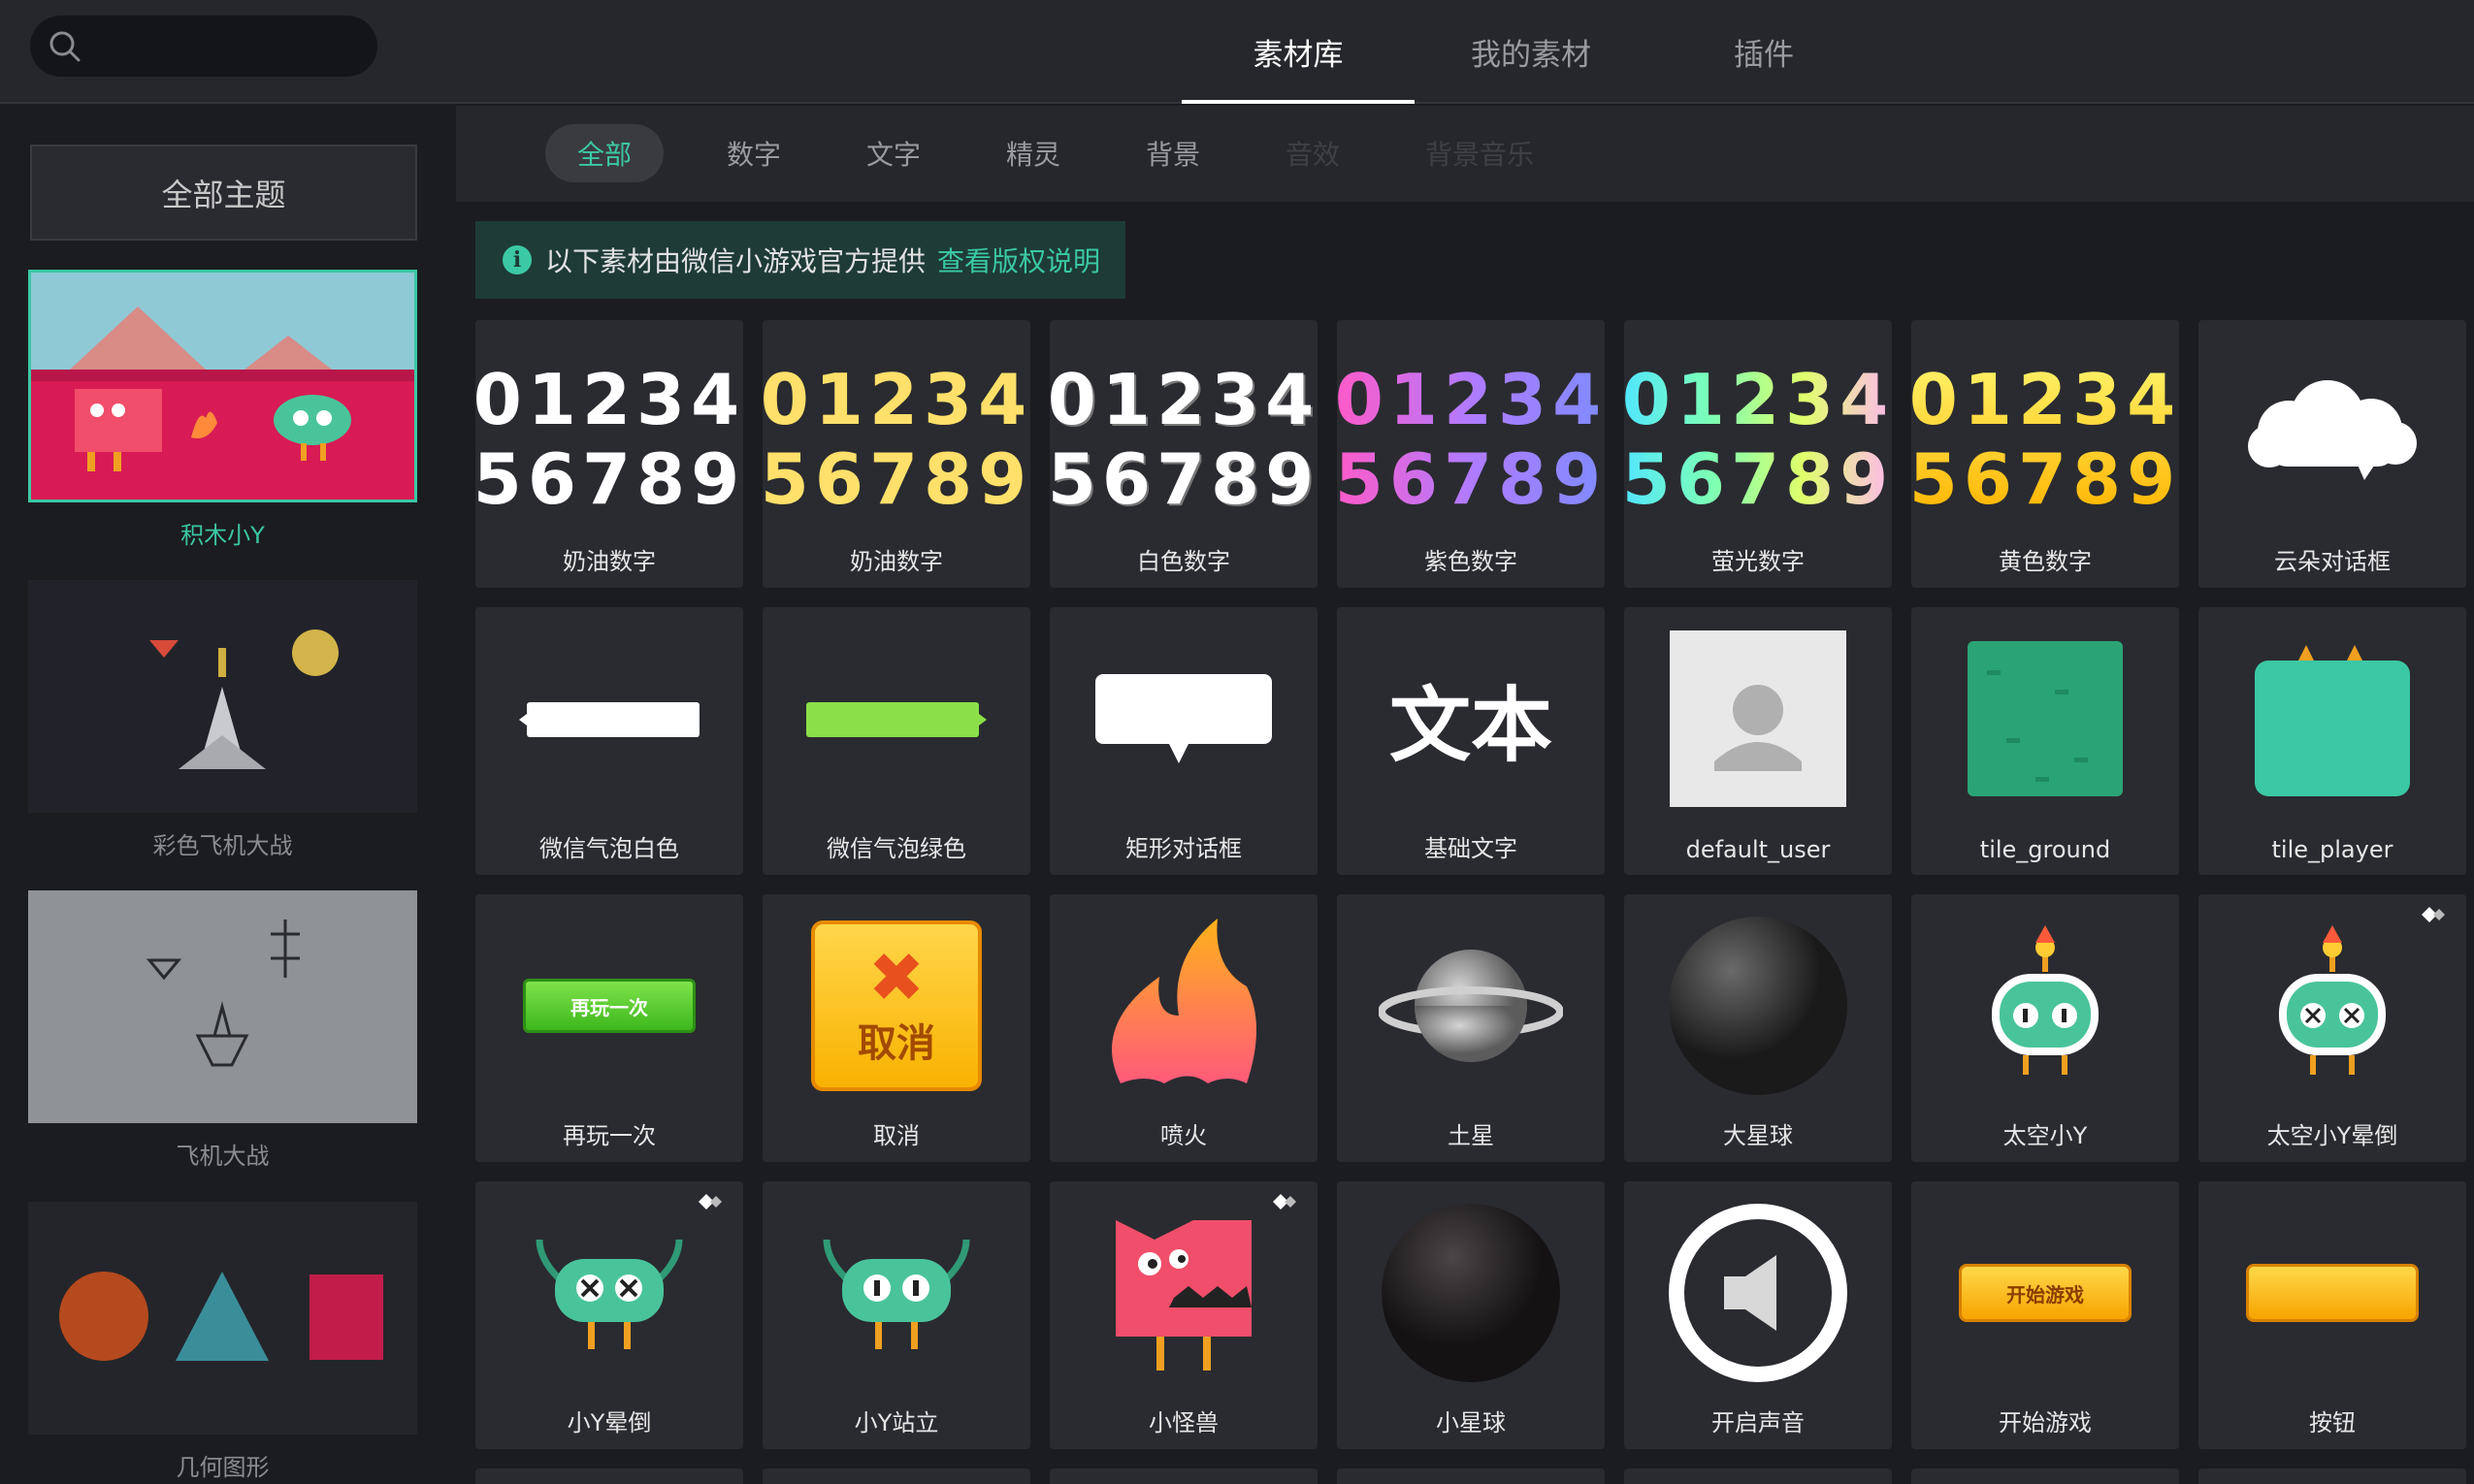  Describe the element at coordinates (604, 153) in the screenshot. I see `filter-all: 全部` at that location.